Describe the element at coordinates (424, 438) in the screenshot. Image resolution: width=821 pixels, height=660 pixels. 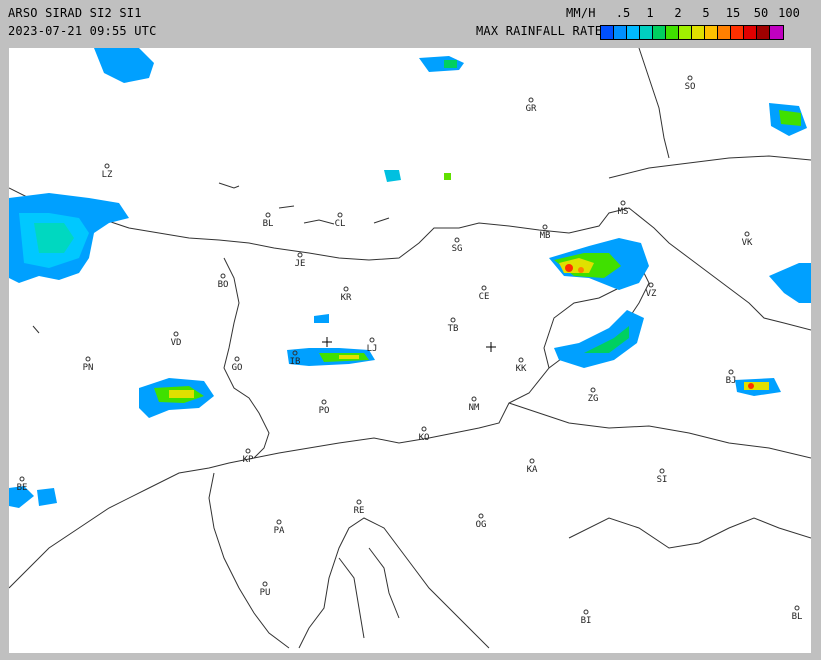
I see `city-label: KO` at that location.